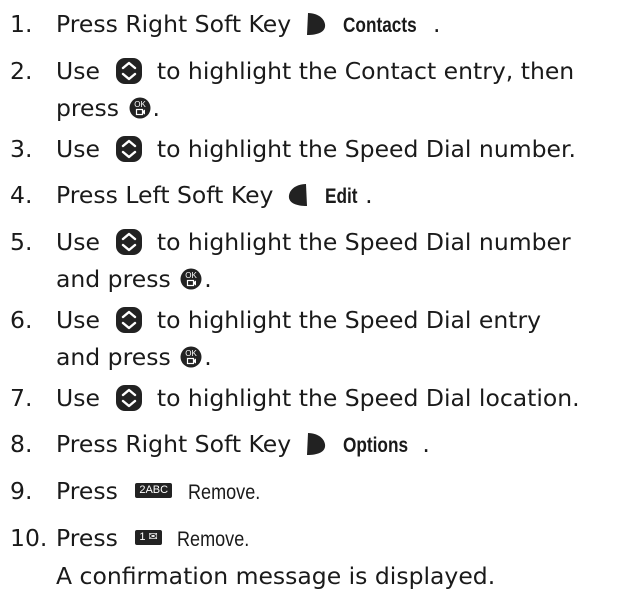 The width and height of the screenshot is (627, 595). Describe the element at coordinates (341, 196) in the screenshot. I see `key-label-edit: Edit` at that location.